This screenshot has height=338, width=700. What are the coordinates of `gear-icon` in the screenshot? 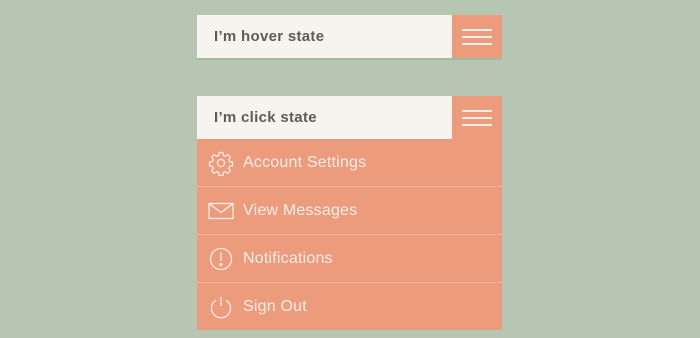 It's located at (221, 163).